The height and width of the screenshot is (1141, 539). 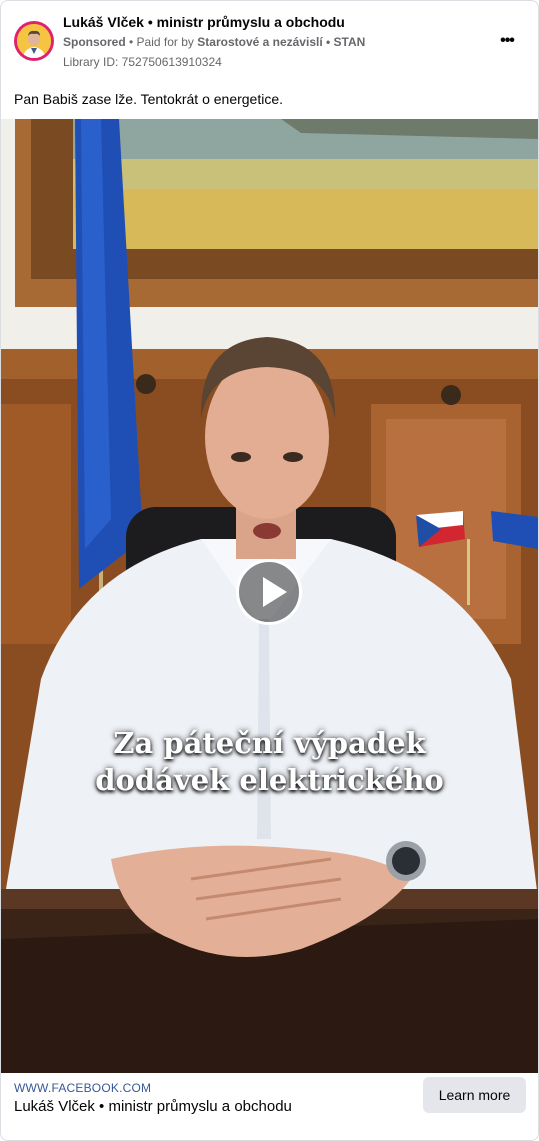 What do you see at coordinates (82, 1088) in the screenshot?
I see `link-domain: WWW.FACEBOOK.COM` at bounding box center [82, 1088].